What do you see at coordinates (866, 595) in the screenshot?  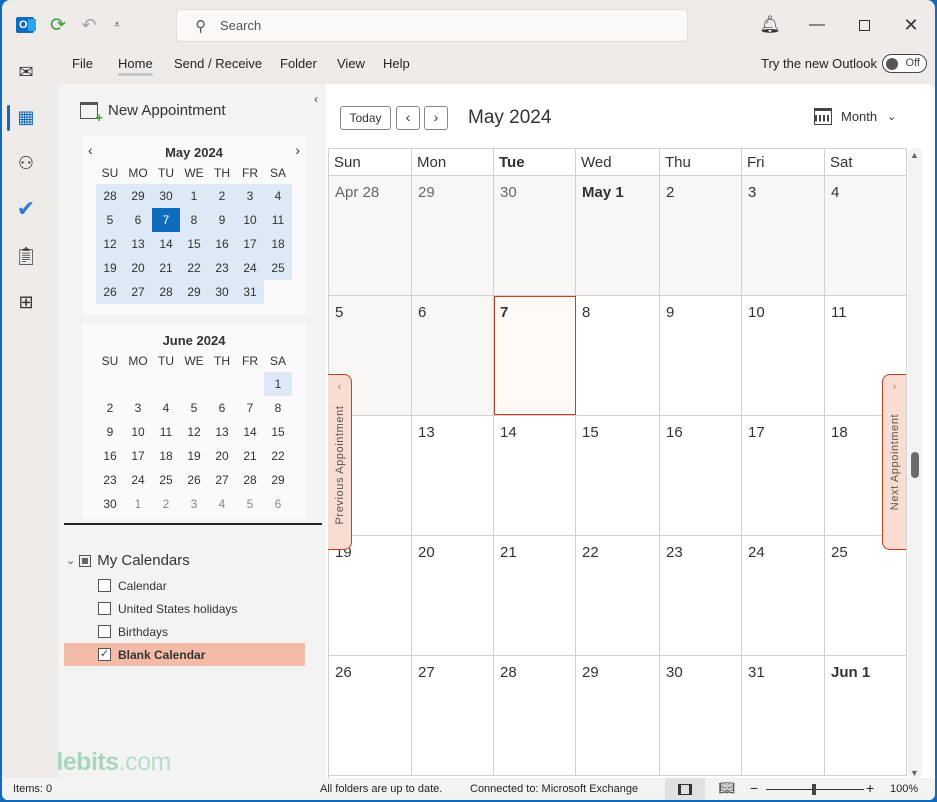 I see `day-cell: 25` at bounding box center [866, 595].